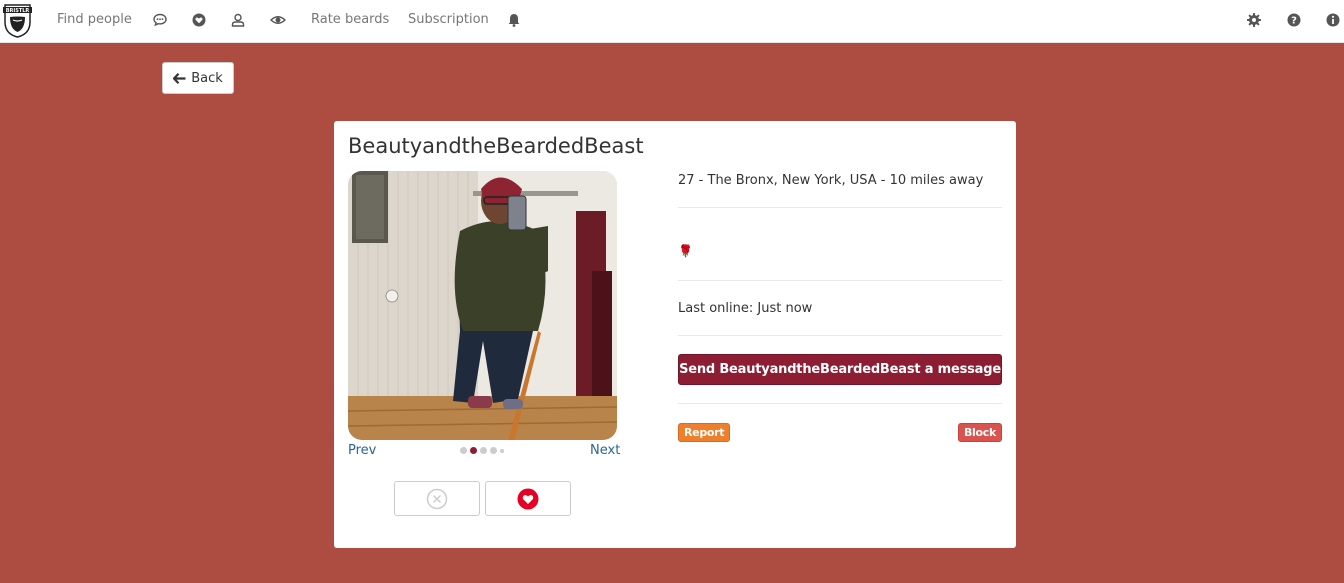 This screenshot has height=583, width=1344. I want to click on profile-username: BeautyandtheBeardedBeast, so click(496, 146).